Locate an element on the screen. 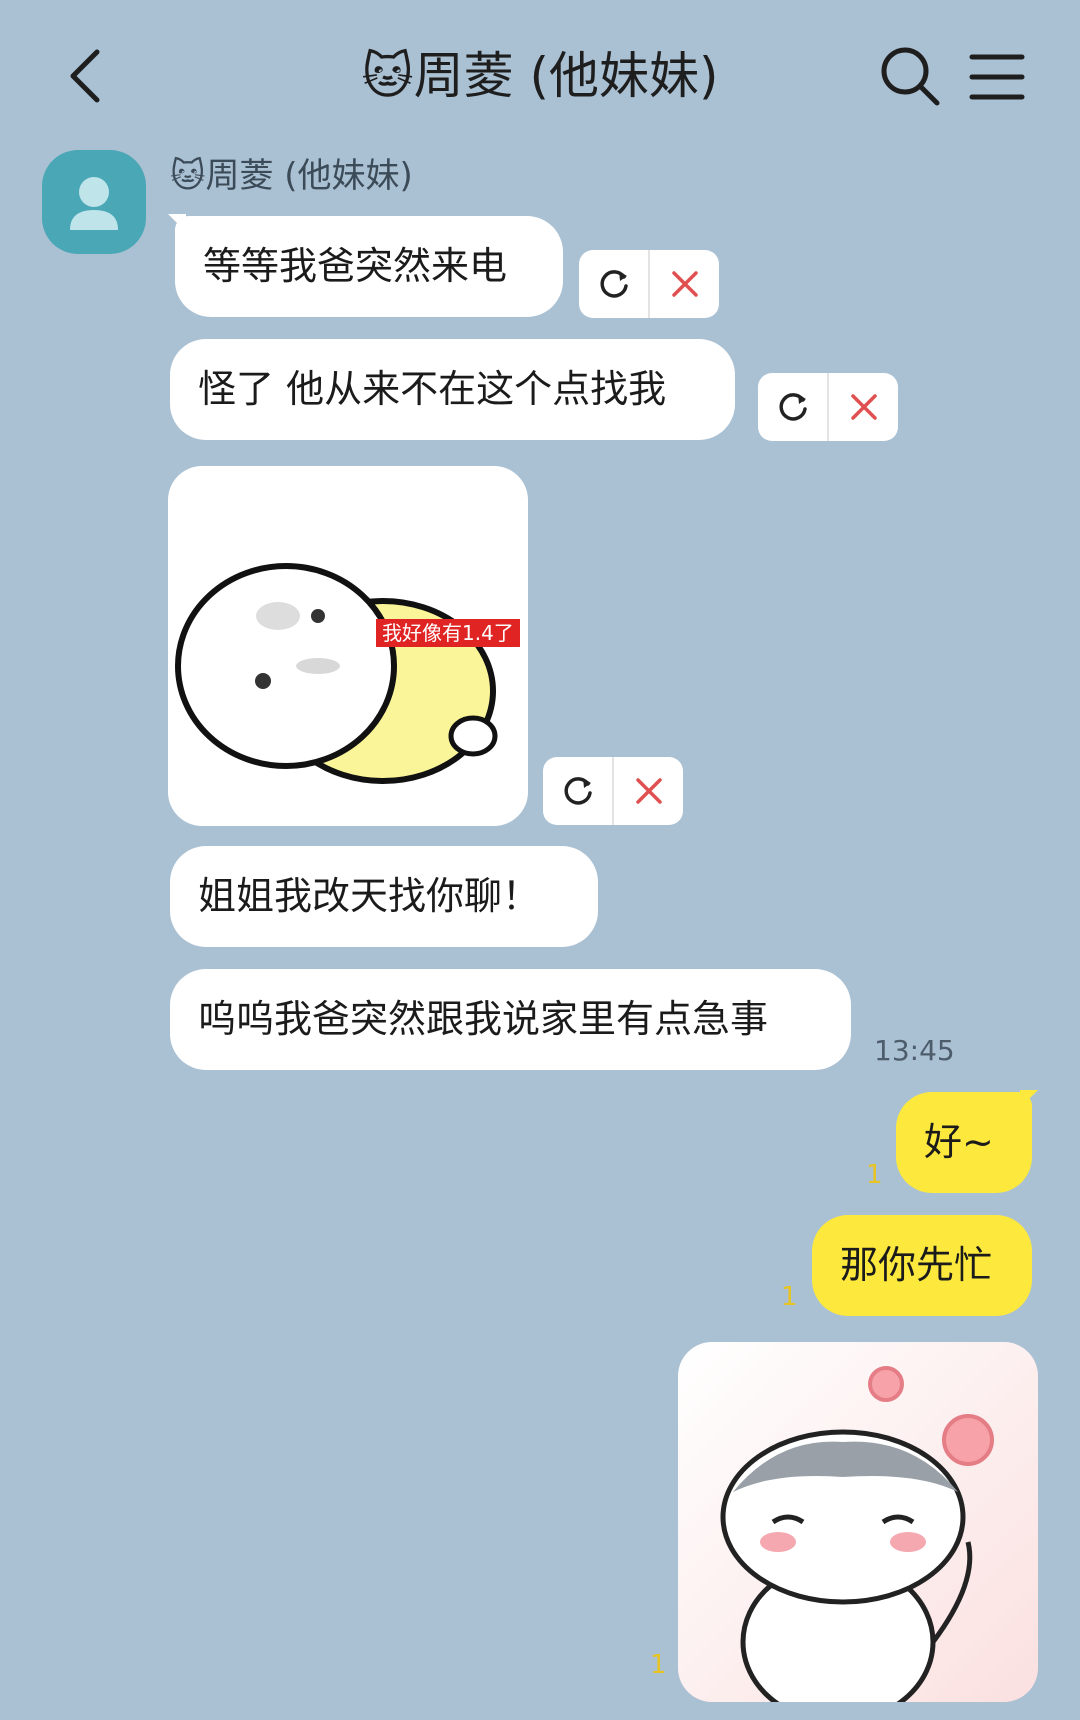 The width and height of the screenshot is (1080, 1720). my-sticker-message is located at coordinates (858, 1522).